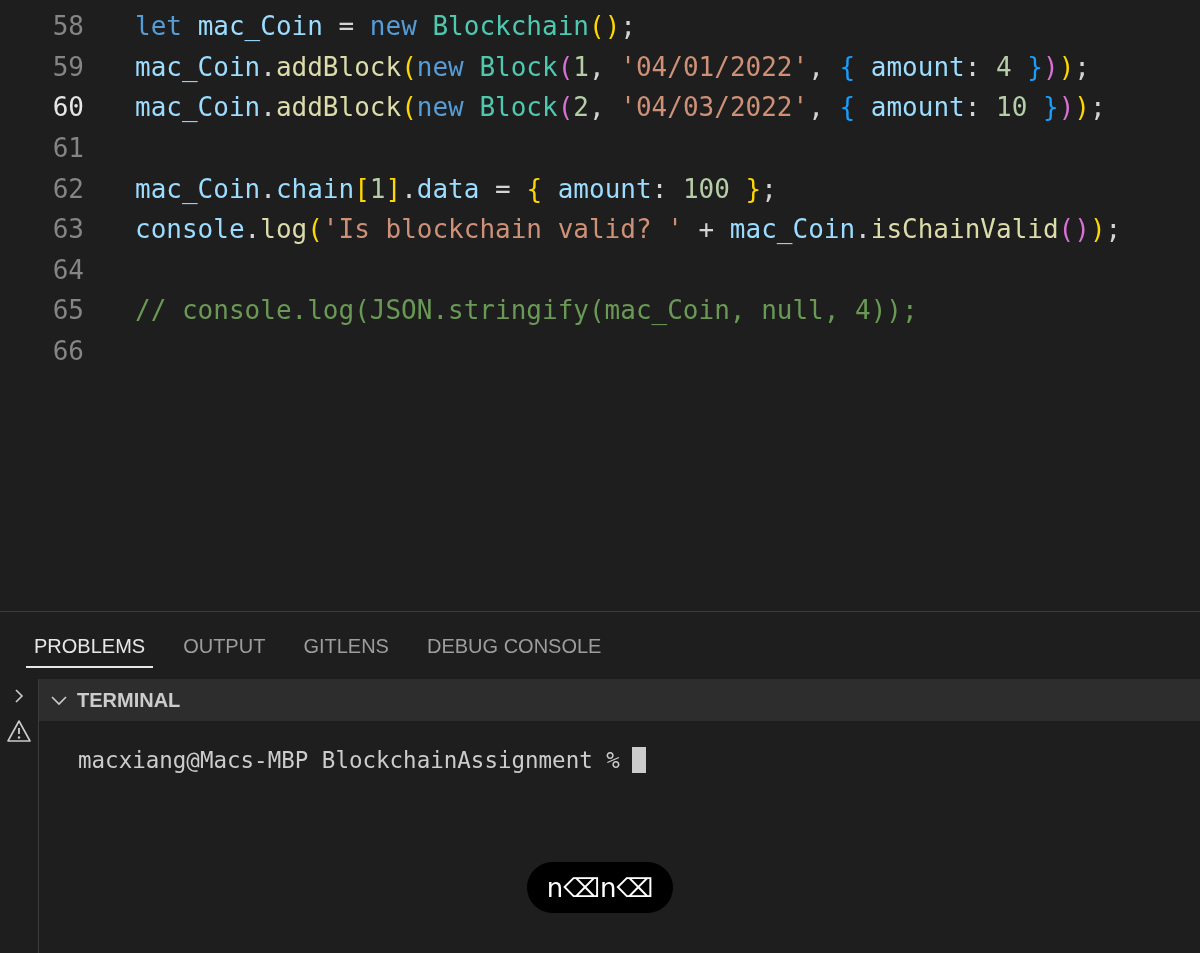  What do you see at coordinates (67, 148) in the screenshot?
I see `line-number: 61` at bounding box center [67, 148].